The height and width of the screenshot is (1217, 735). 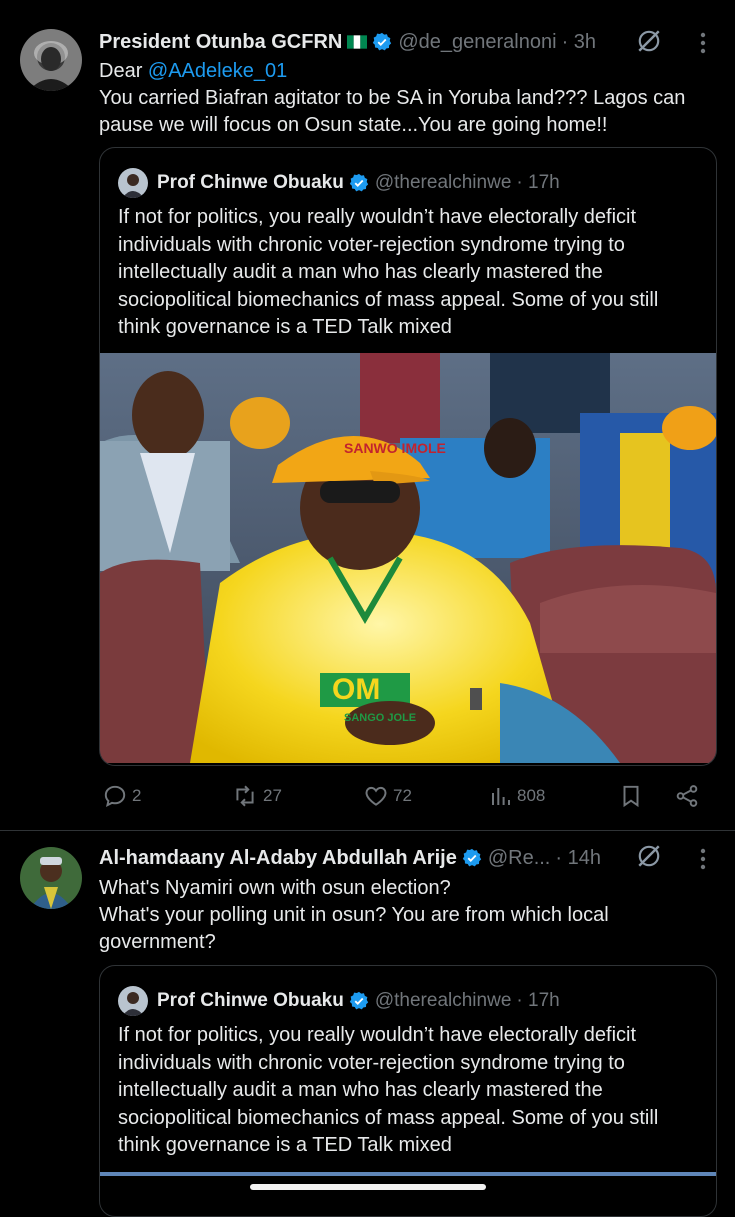 What do you see at coordinates (579, 42) in the screenshot?
I see `tweet-time: · 3h` at bounding box center [579, 42].